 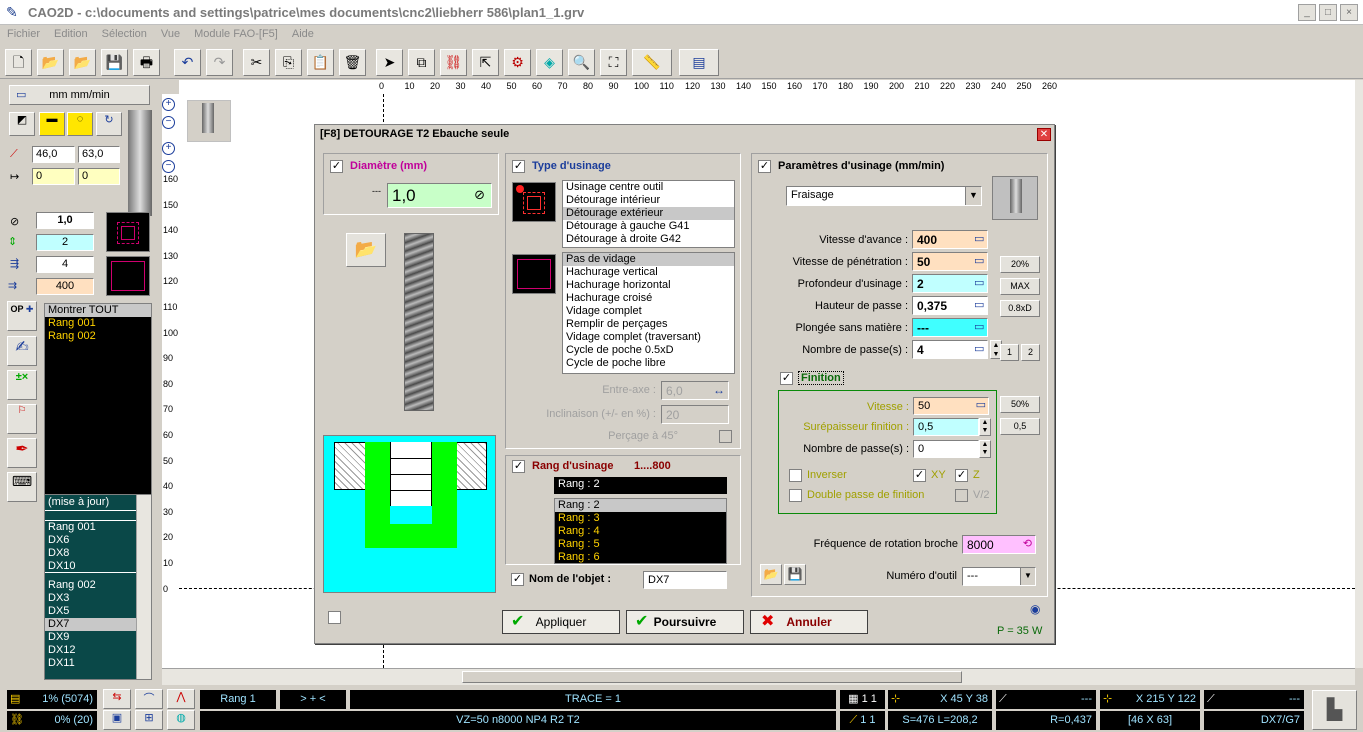 What do you see at coordinates (22, 453) in the screenshot?
I see `sign-icon: ✒` at bounding box center [22, 453].